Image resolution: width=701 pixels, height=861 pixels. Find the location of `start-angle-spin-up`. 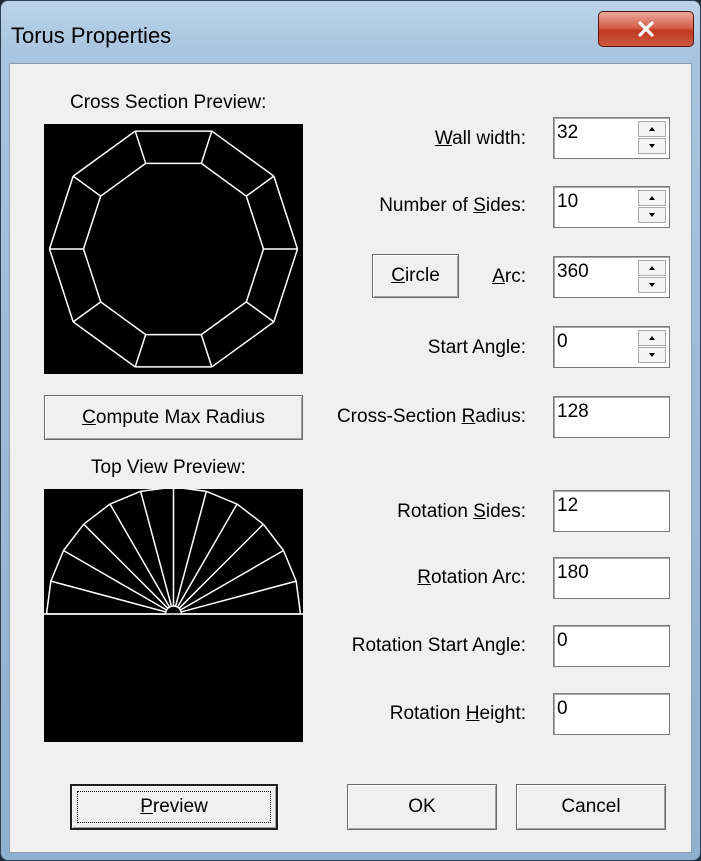

start-angle-spin-up is located at coordinates (652, 338).